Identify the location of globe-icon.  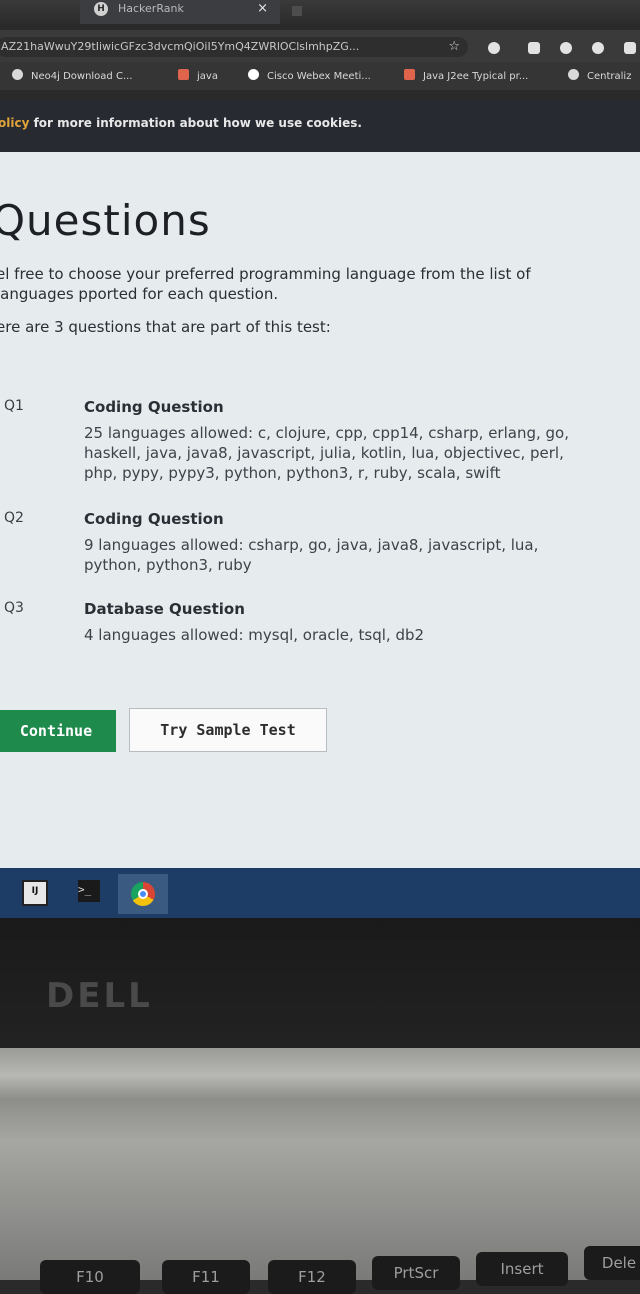
(573, 74).